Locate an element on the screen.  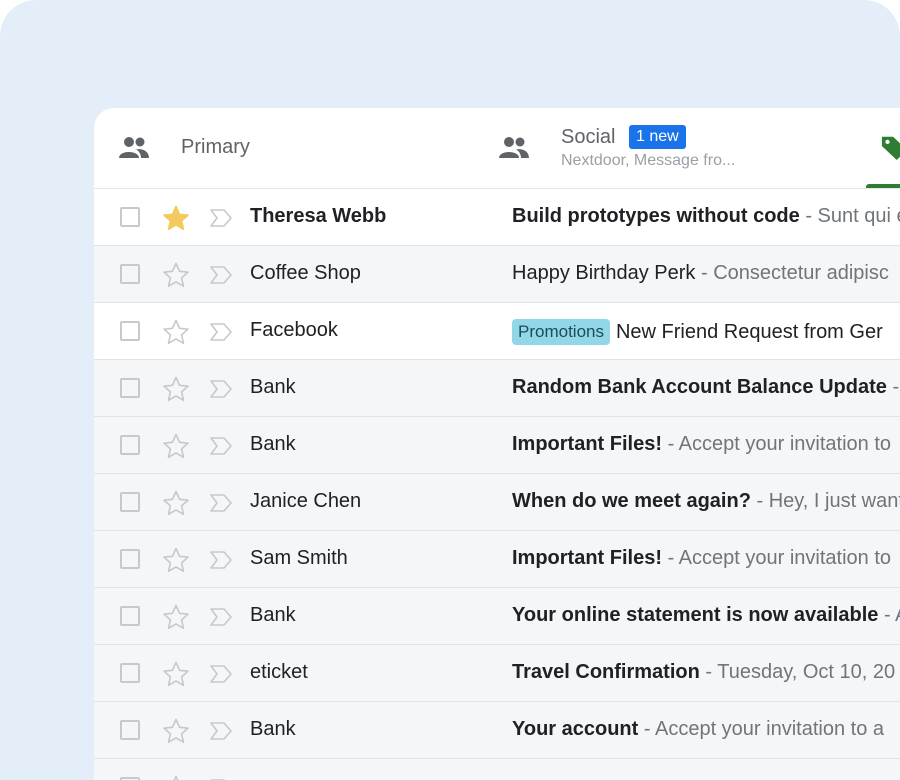
email-subject: Your account is located at coordinates (575, 729).